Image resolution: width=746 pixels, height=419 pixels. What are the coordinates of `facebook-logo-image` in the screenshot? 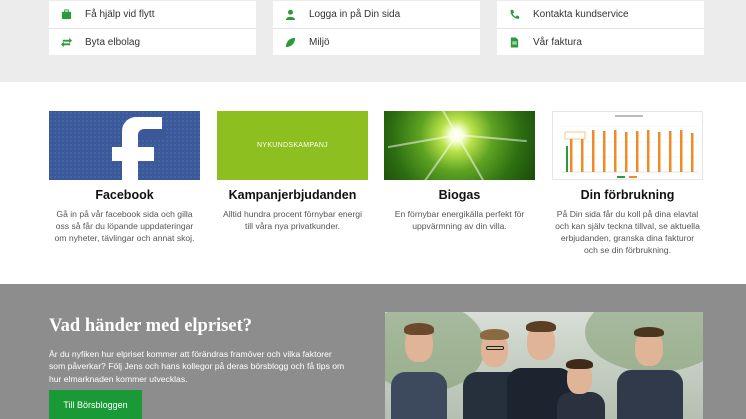 It's located at (124, 145).